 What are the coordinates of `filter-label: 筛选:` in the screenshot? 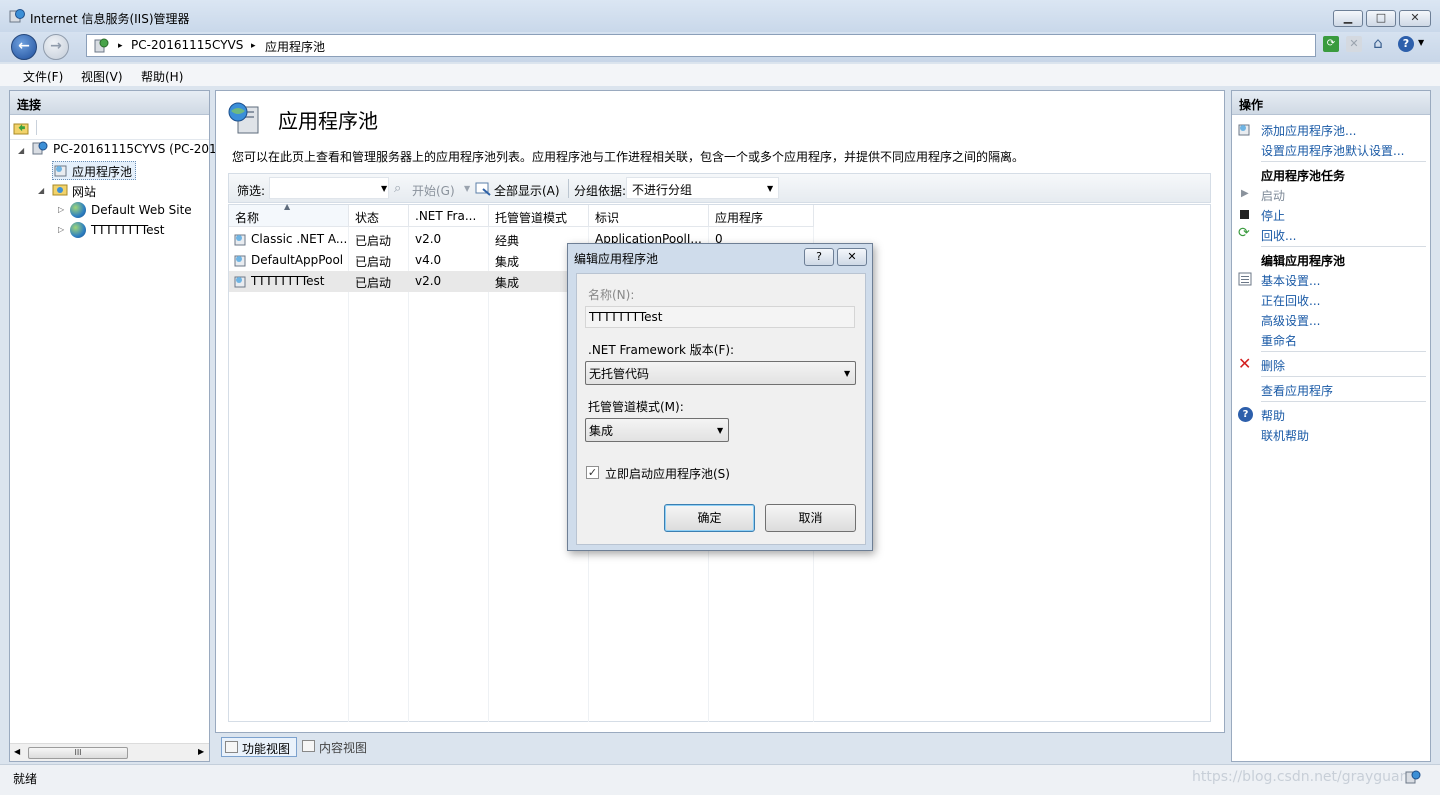 It's located at (251, 191).